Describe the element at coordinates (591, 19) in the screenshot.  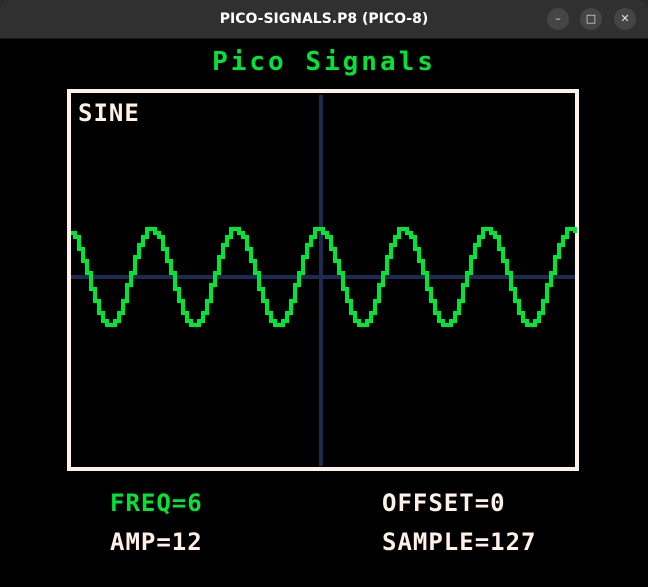
I see `maximize-button: □` at that location.